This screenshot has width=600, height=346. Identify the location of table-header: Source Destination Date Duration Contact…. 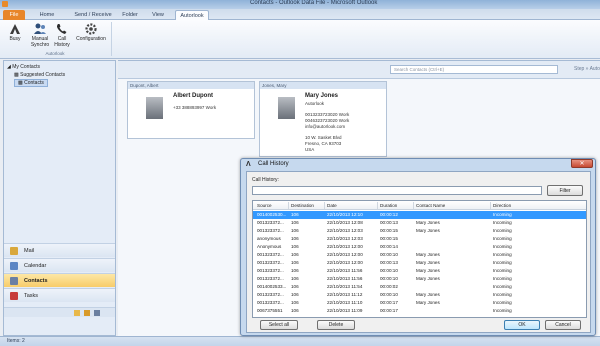
(419, 205).